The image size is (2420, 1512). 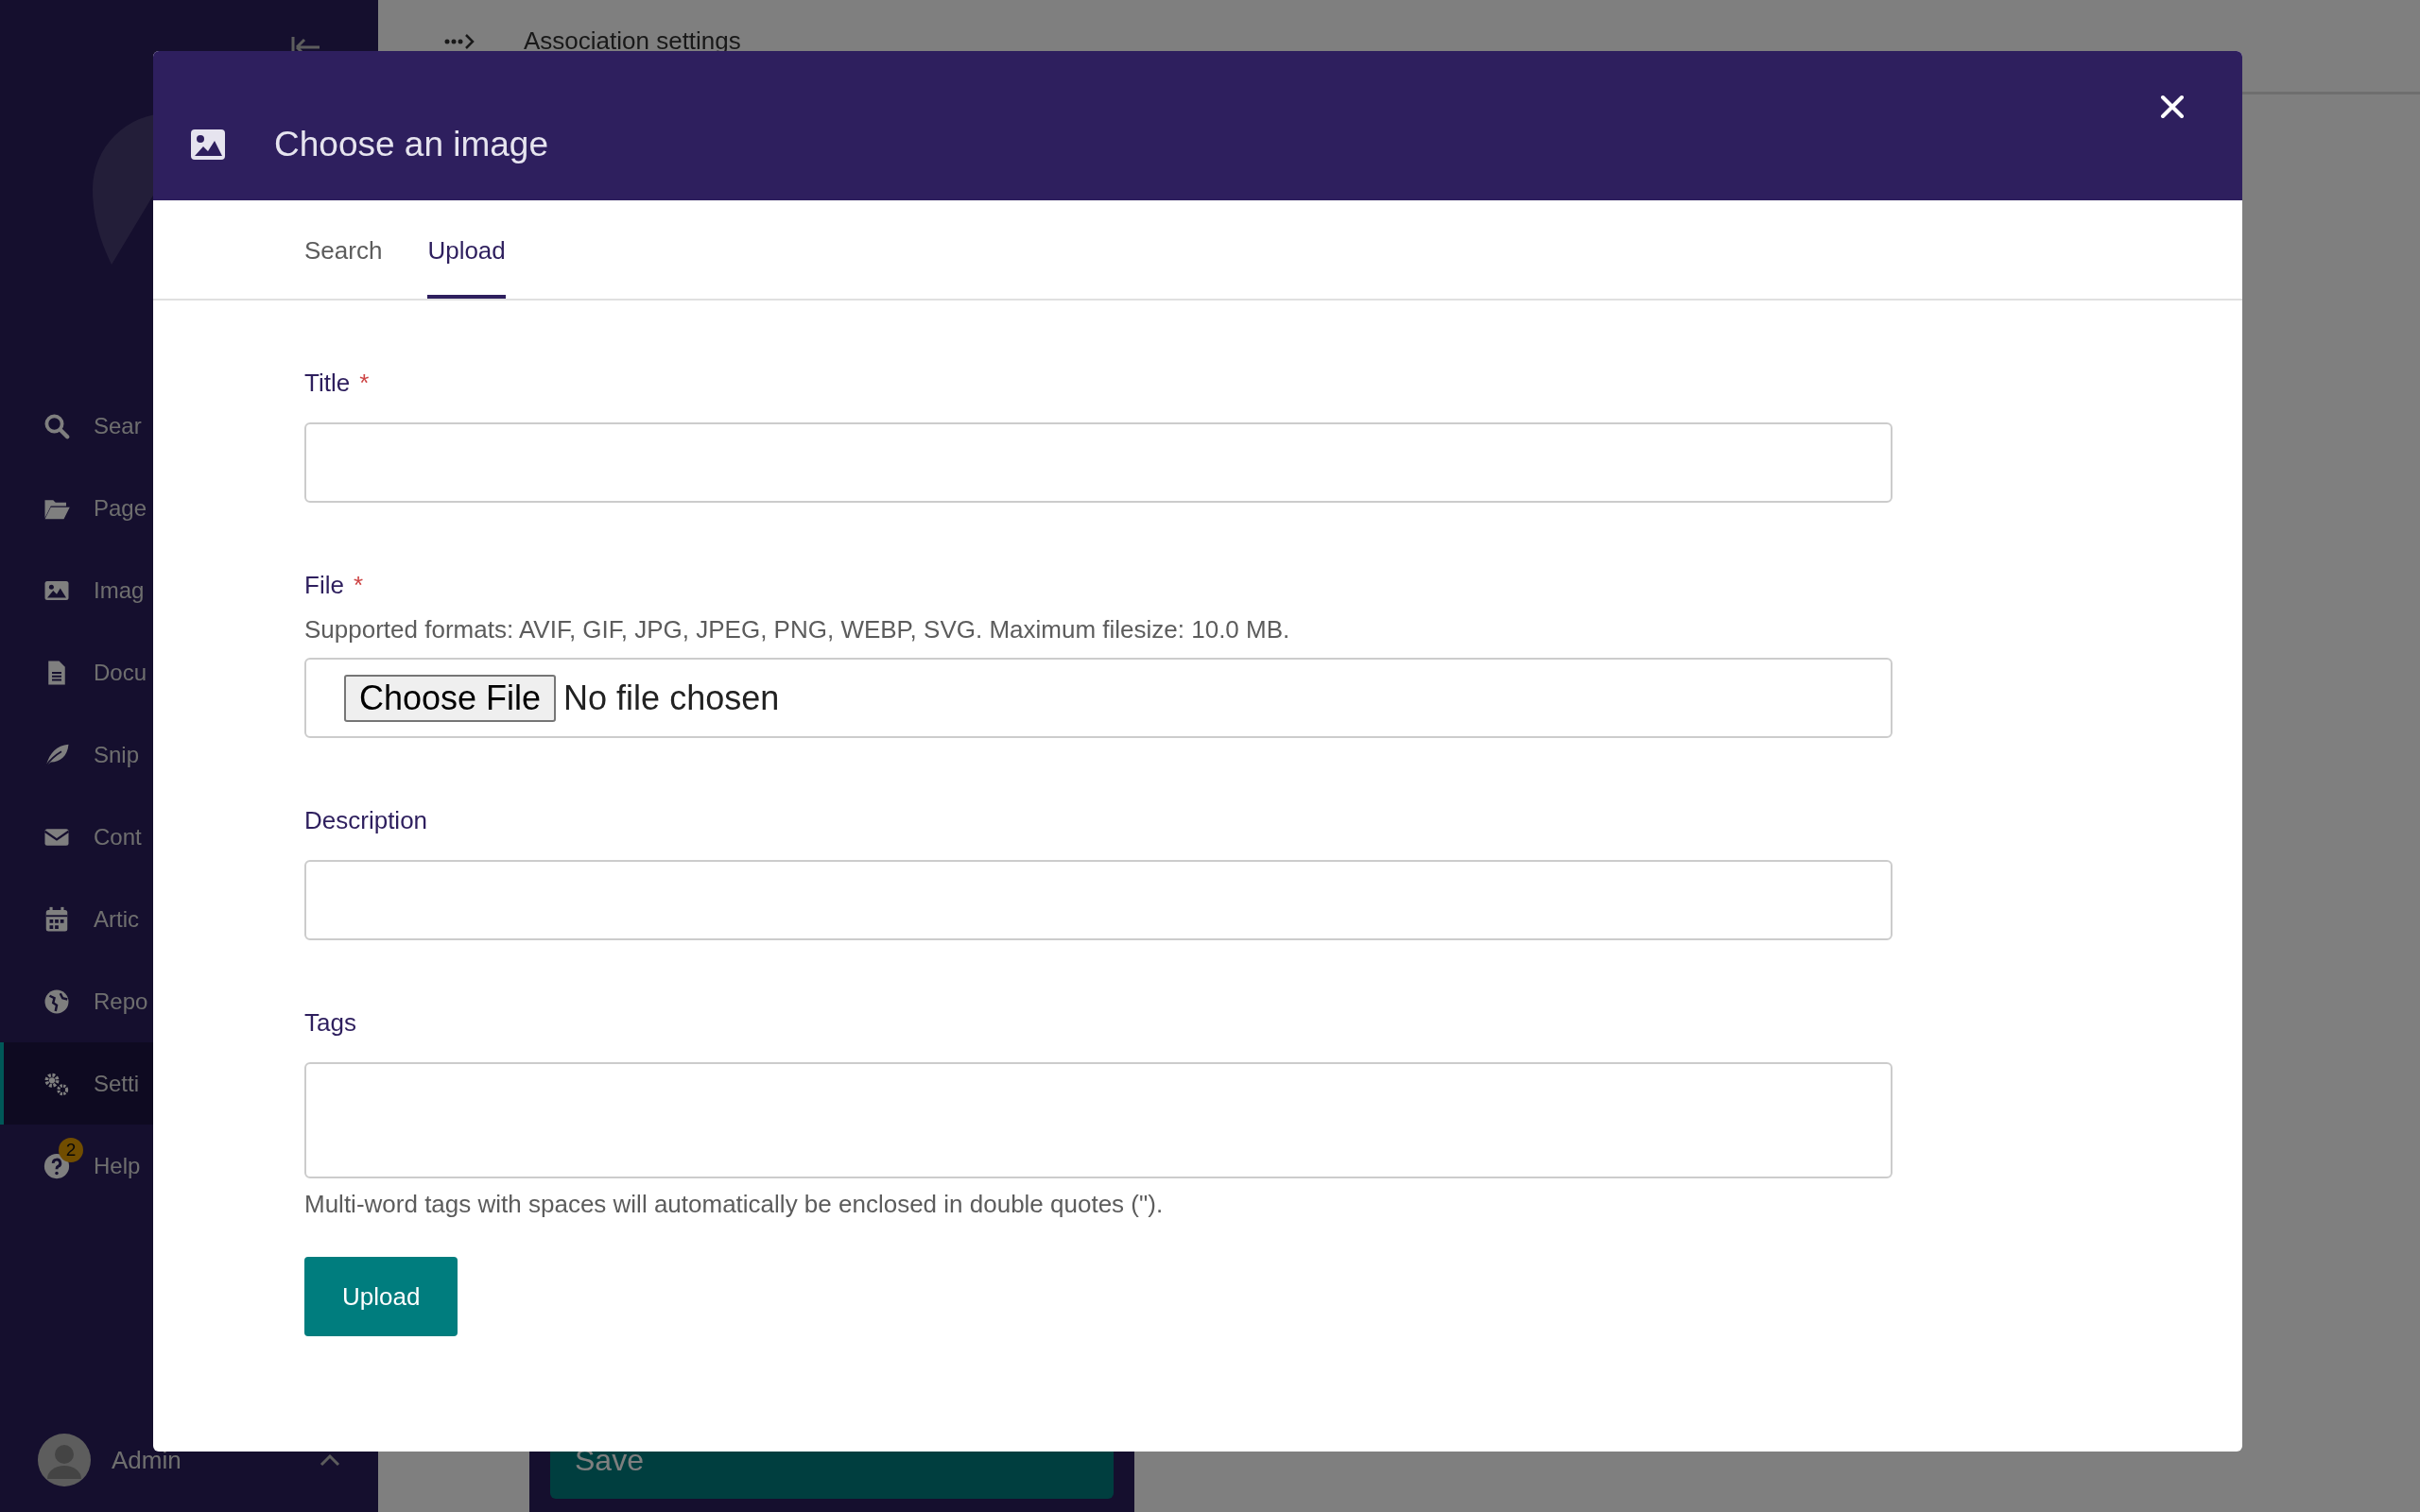 I want to click on breadcrumb-expand-icon, so click(x=460, y=41).